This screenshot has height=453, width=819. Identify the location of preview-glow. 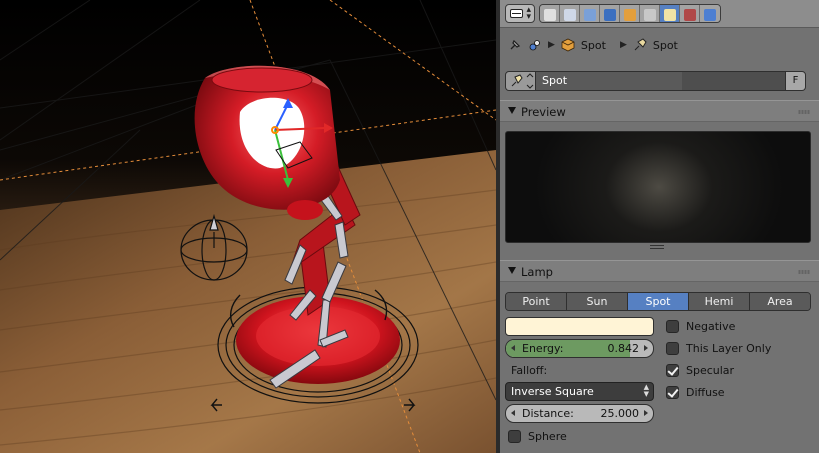
(659, 187).